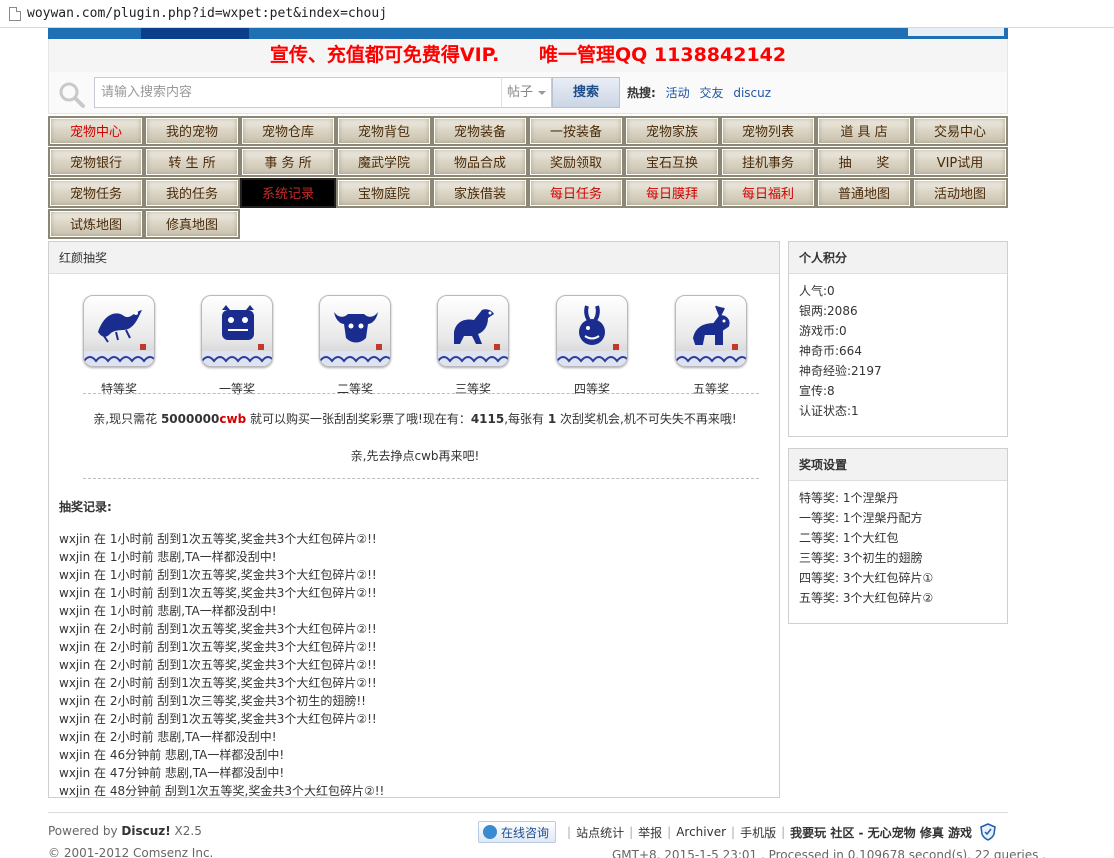 This screenshot has width=1114, height=858. I want to click on score-item: 神奇经验:2197, so click(840, 371).